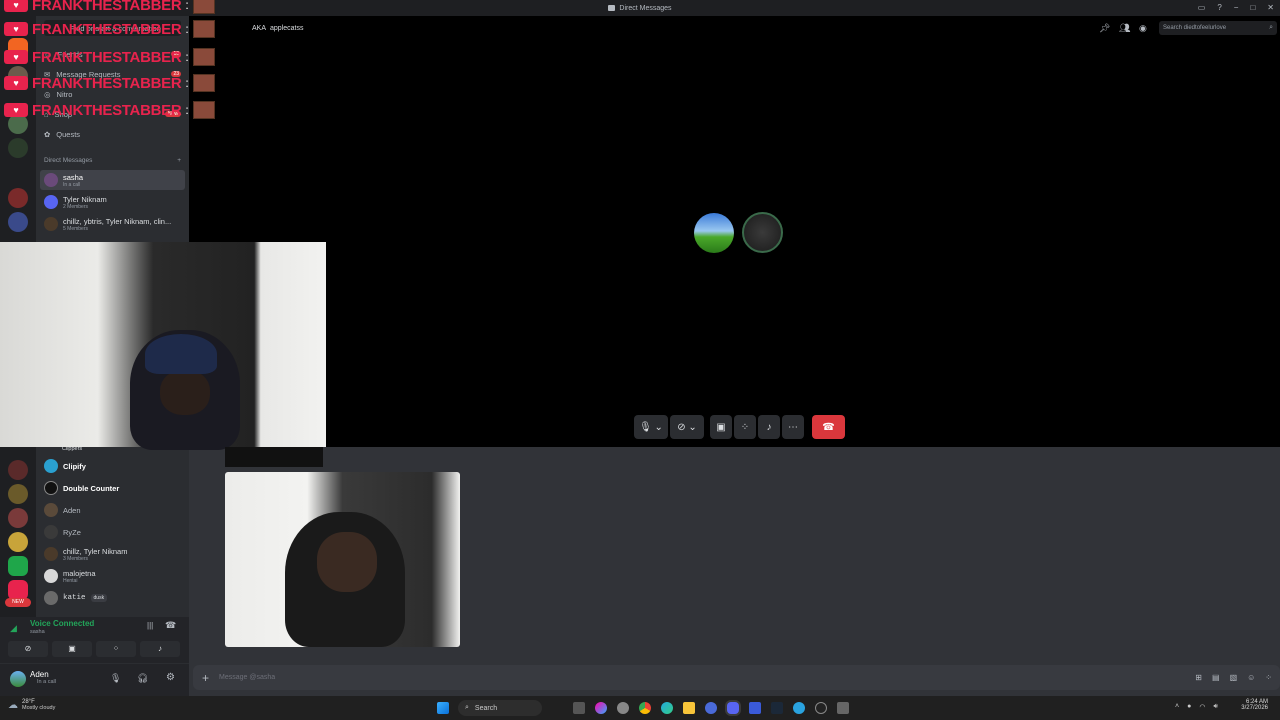  Describe the element at coordinates (170, 625) in the screenshot. I see `disconnect-icon: ☎` at that location.